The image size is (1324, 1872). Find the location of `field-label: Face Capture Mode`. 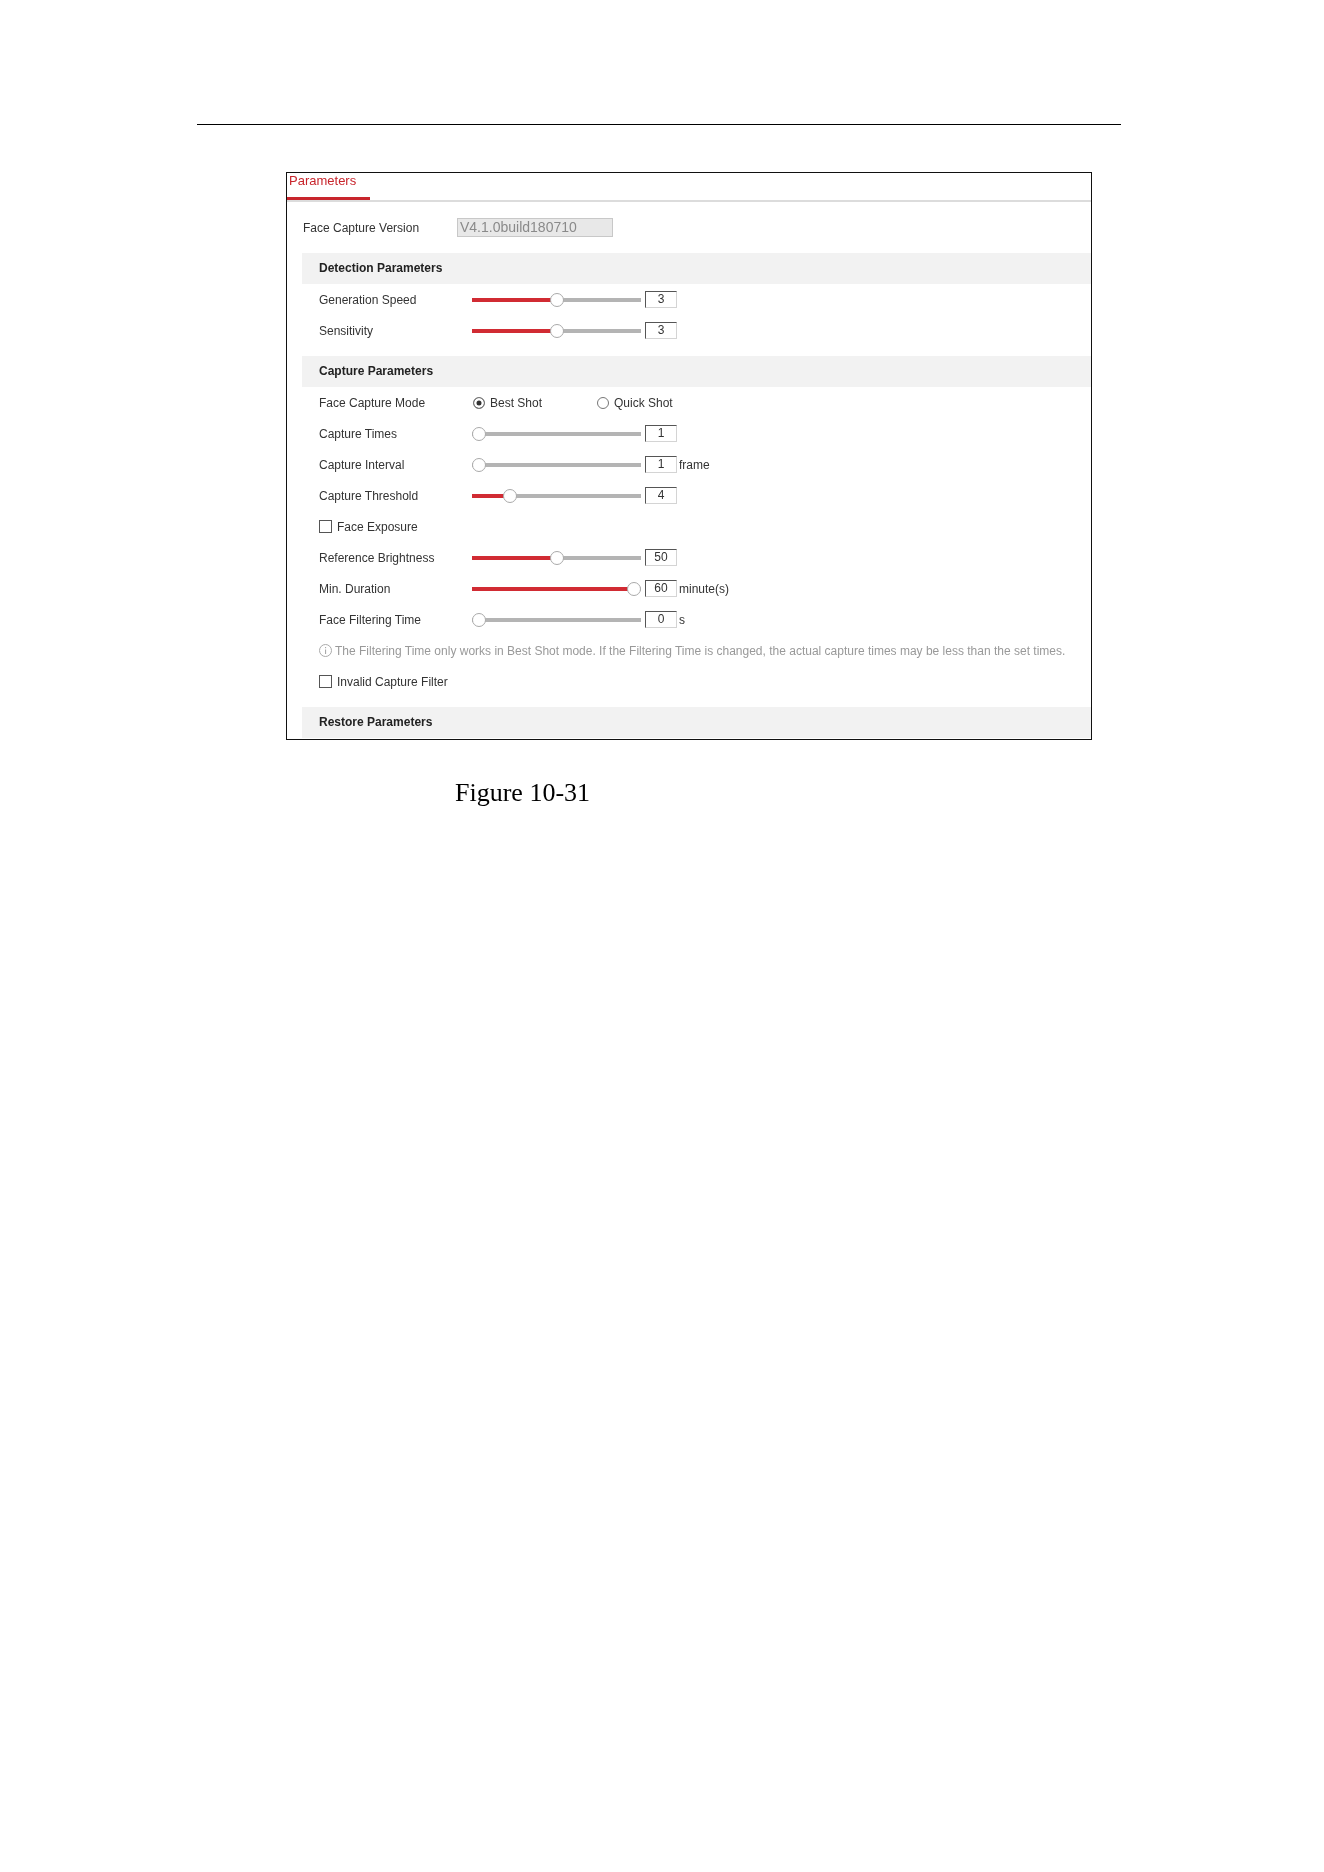

field-label: Face Capture Mode is located at coordinates (373, 402).